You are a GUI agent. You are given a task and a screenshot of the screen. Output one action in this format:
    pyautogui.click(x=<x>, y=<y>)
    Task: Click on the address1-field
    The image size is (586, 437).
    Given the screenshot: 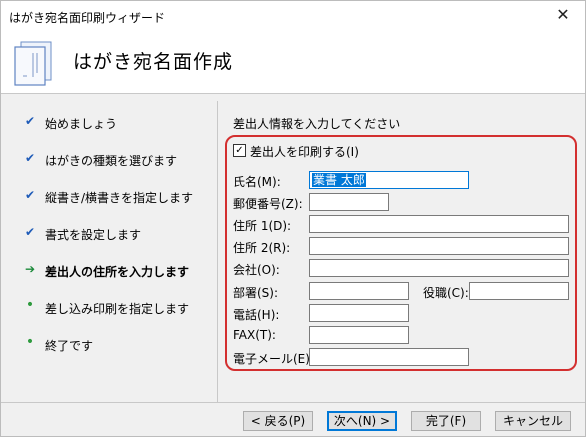 What is the action you would take?
    pyautogui.click(x=439, y=224)
    